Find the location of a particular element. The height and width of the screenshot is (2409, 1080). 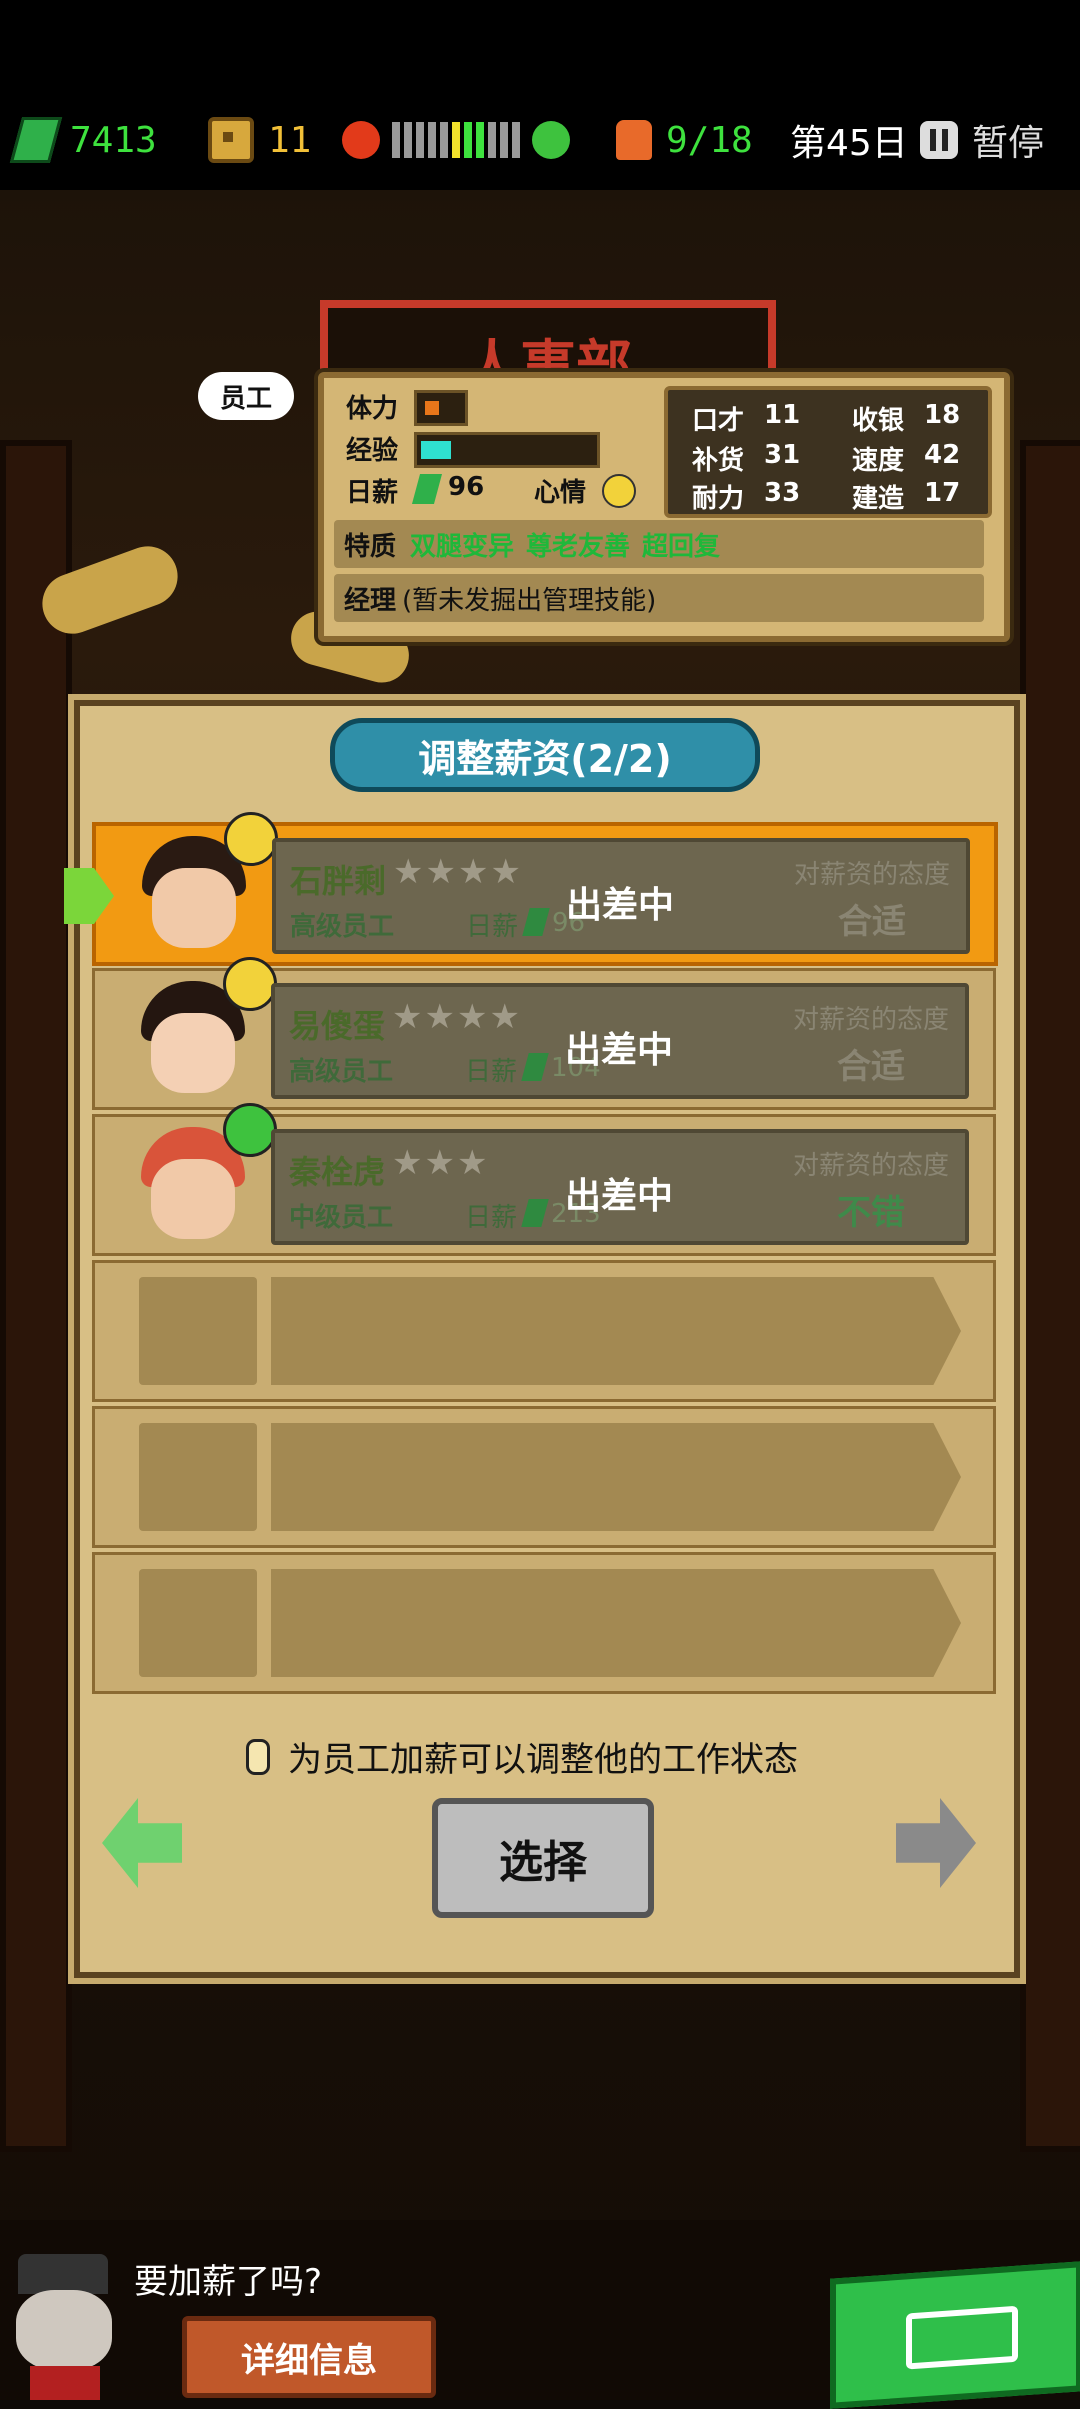

stat-label: 建造 is located at coordinates (878, 499).